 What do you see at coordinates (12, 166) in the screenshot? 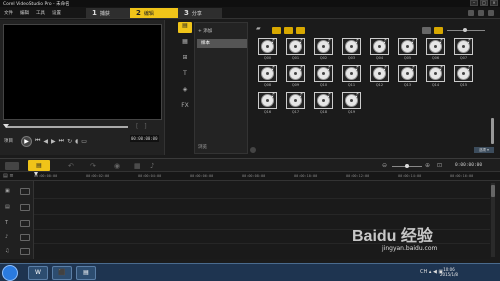
I see `storyboard-view-icon` at bounding box center [12, 166].